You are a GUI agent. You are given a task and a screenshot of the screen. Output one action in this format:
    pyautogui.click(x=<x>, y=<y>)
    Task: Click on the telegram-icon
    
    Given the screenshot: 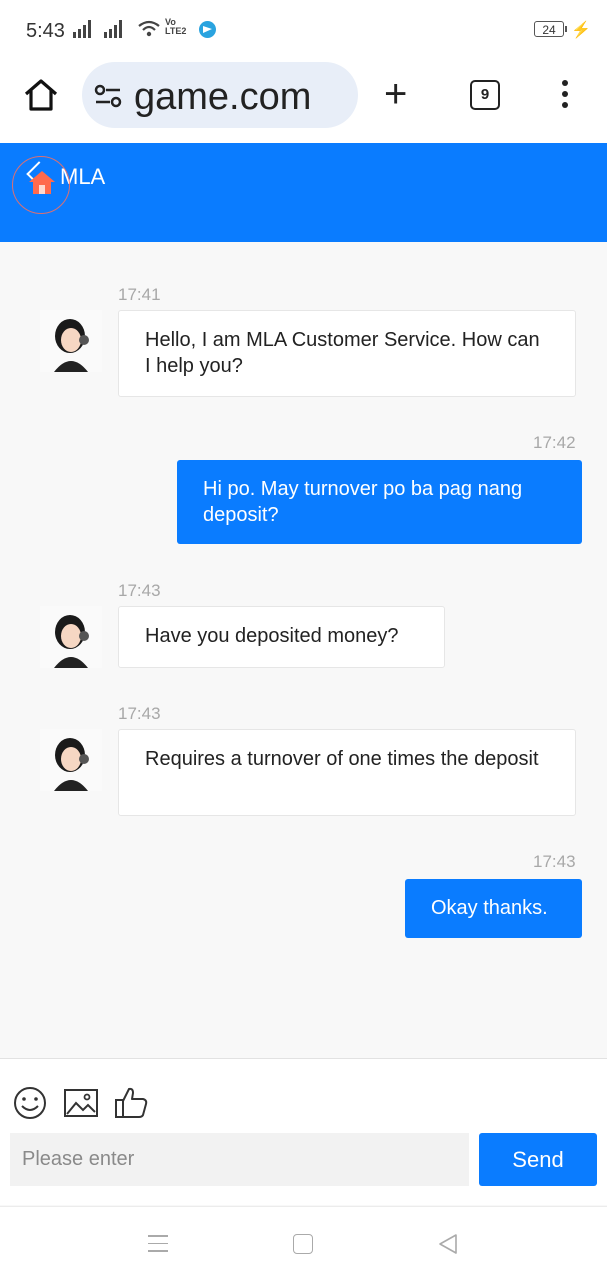 What is the action you would take?
    pyautogui.click(x=207, y=29)
    